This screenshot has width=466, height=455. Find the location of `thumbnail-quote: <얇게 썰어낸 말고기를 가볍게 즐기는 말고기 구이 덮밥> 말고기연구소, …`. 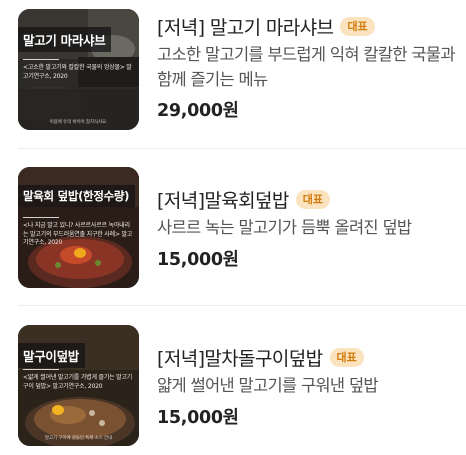

thumbnail-quote: <얇게 썰어낸 말고기를 가볍게 즐기는 말고기 구이 덮밥> 말고기연구소, … is located at coordinates (78, 382).